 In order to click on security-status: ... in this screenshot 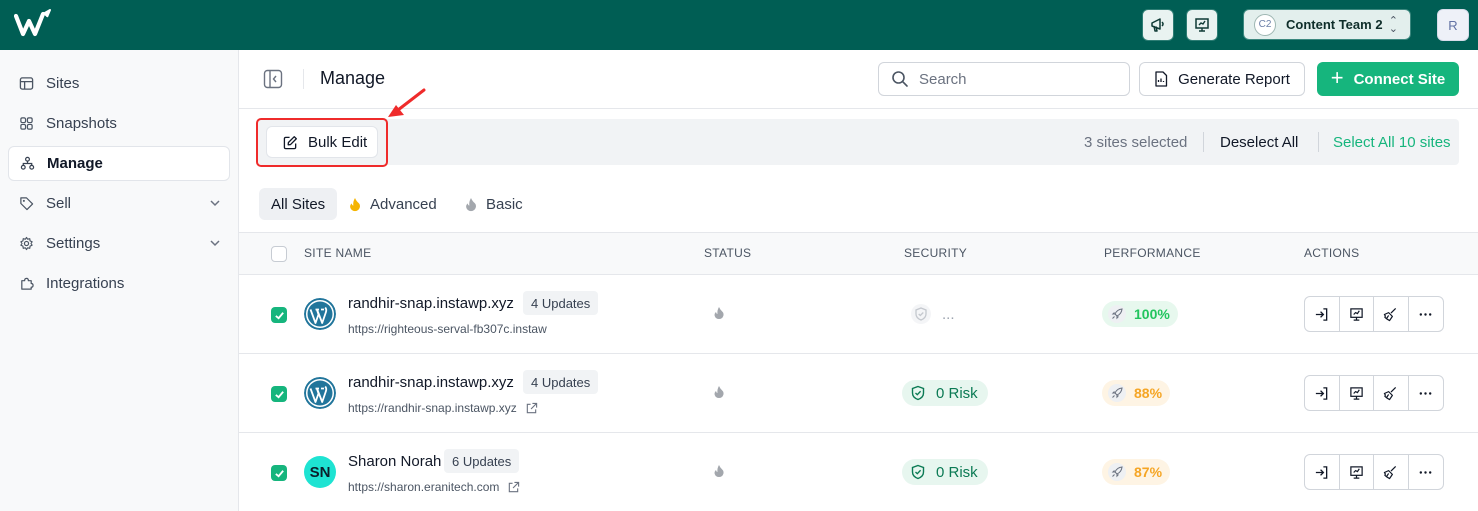, I will do `click(933, 314)`.